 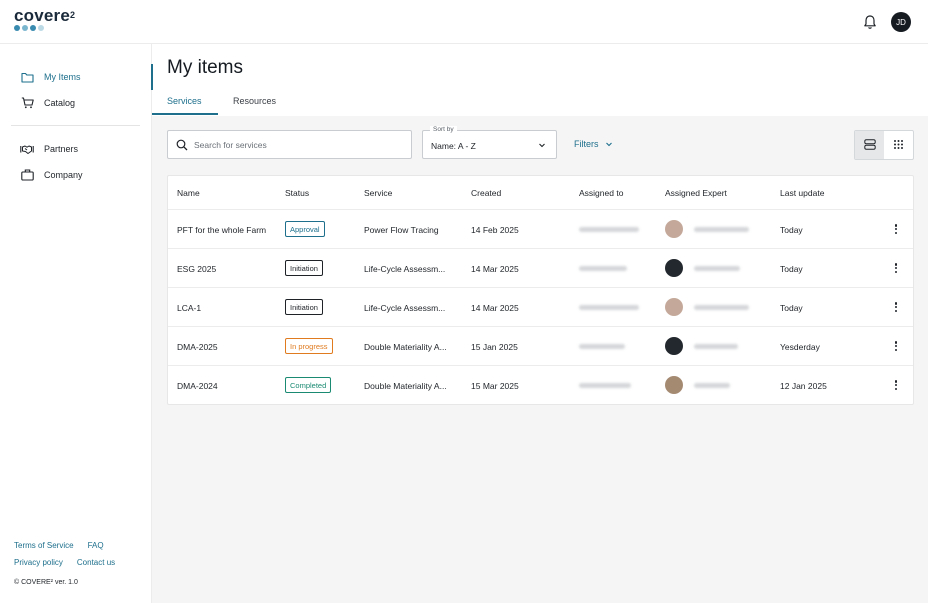 I want to click on row-name: ESG 2025, so click(x=197, y=269).